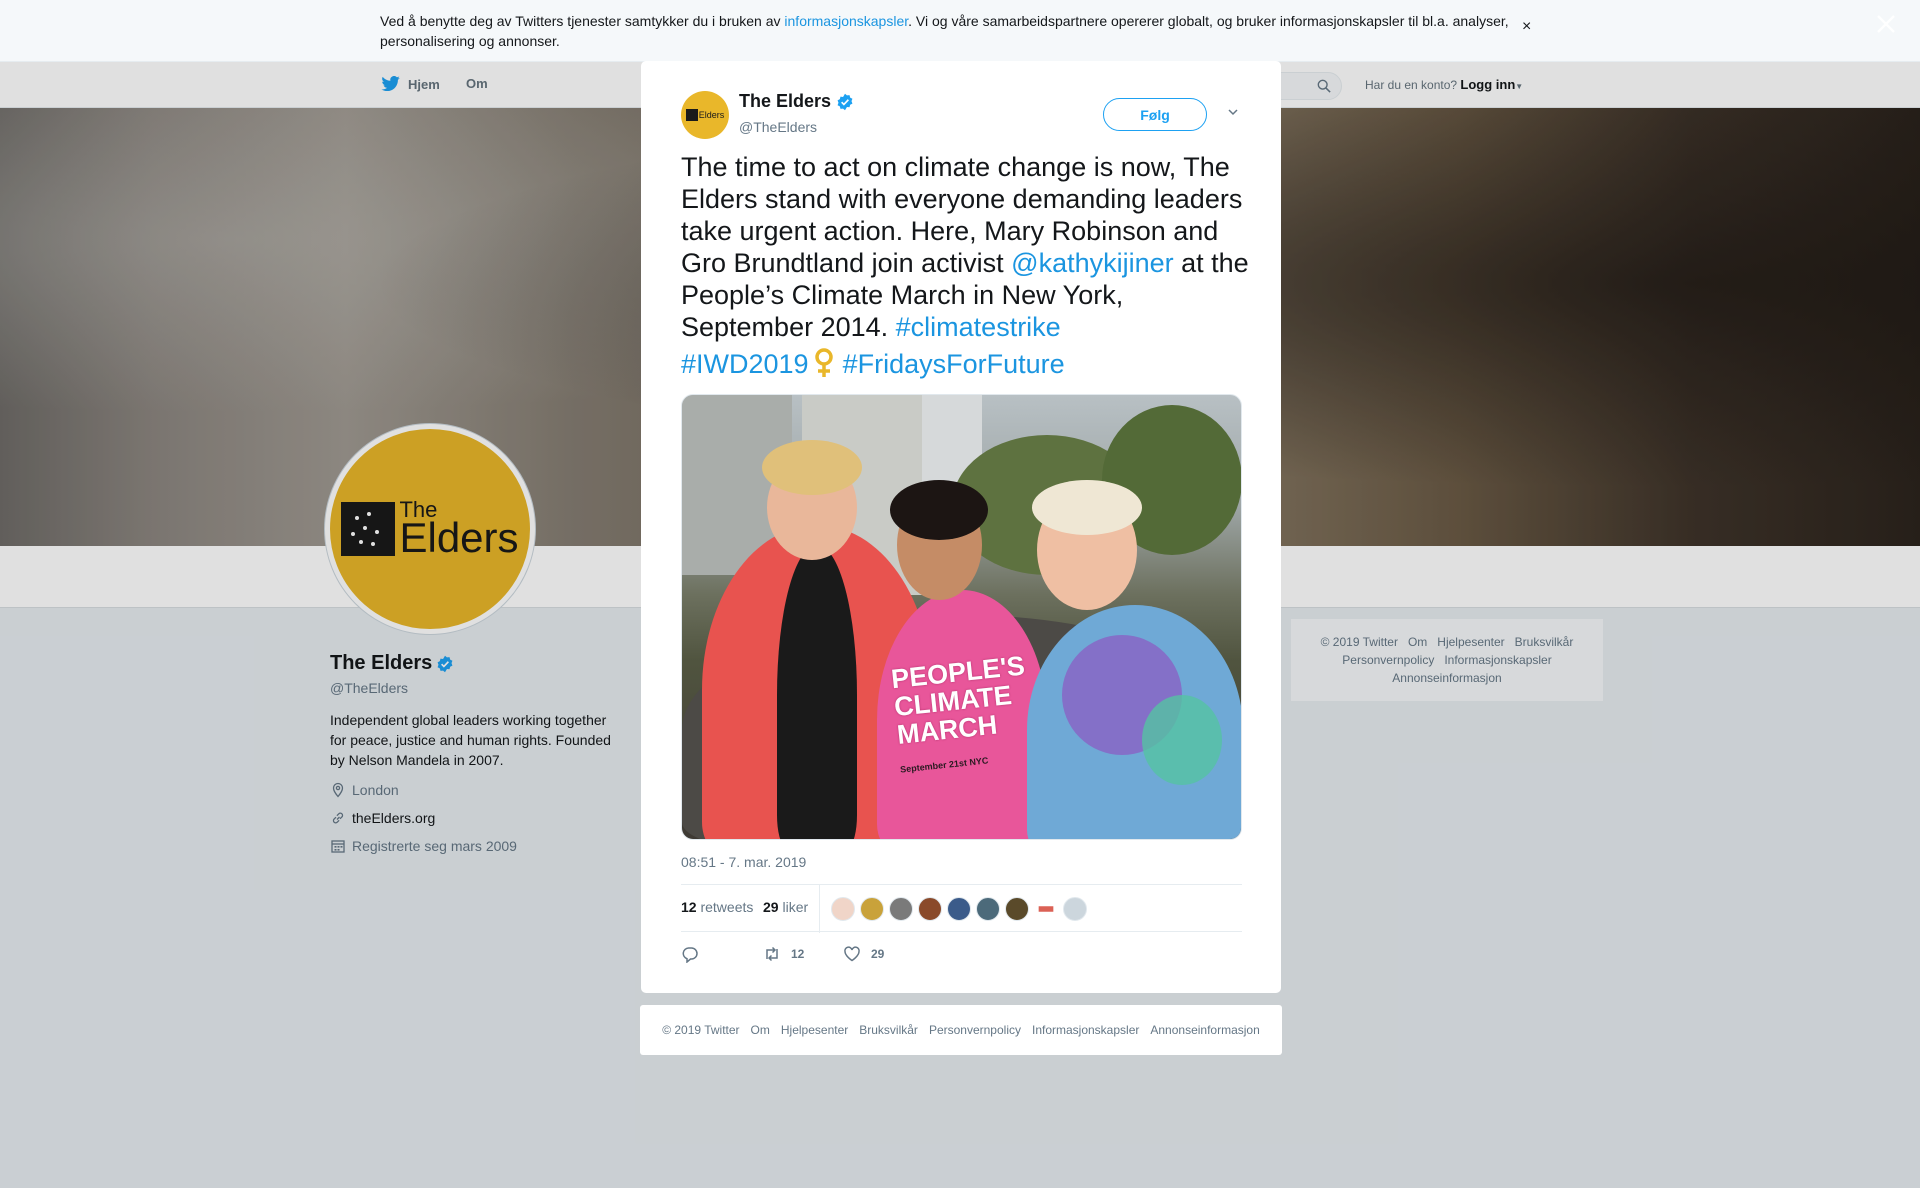 This screenshot has width=1920, height=1188. I want to click on retweet-icon, so click(772, 954).